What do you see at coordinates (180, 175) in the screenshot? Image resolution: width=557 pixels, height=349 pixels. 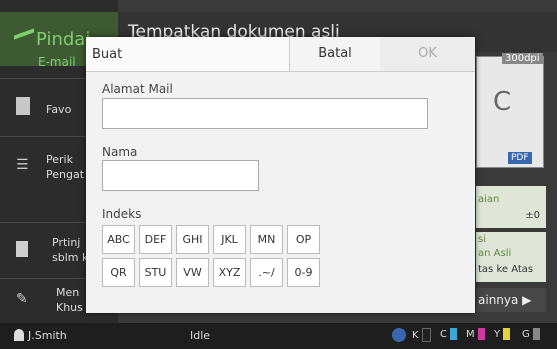 I see `name-field` at bounding box center [180, 175].